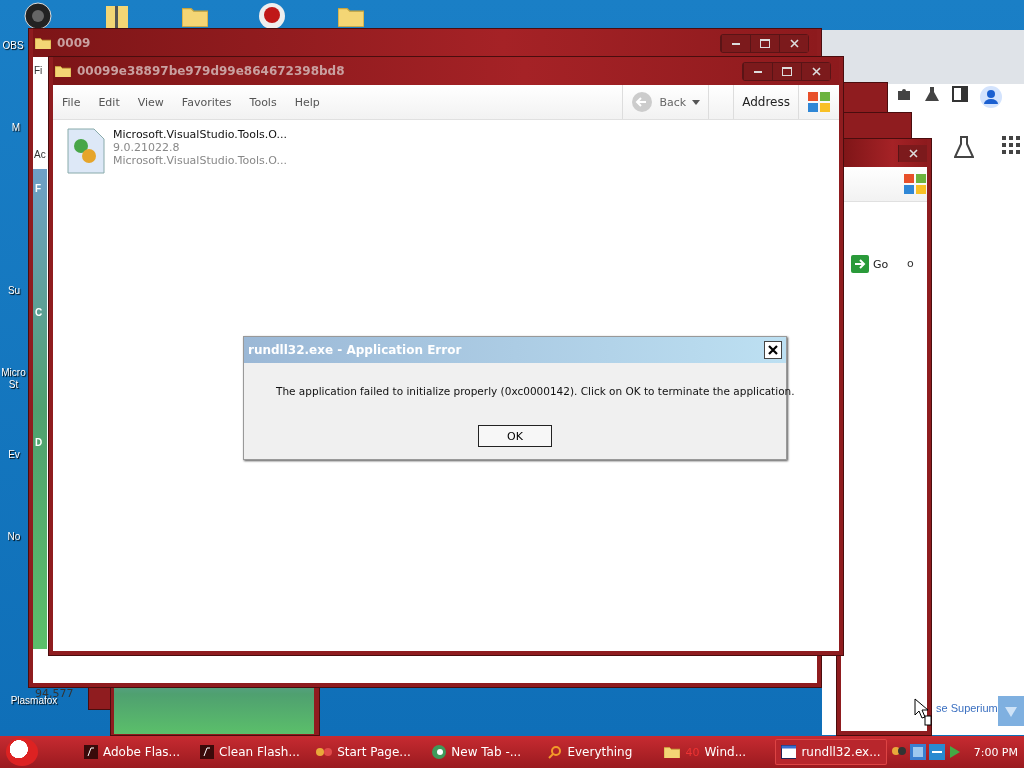 The image size is (1024, 768). Describe the element at coordinates (22, 752) in the screenshot. I see `start-button` at that location.